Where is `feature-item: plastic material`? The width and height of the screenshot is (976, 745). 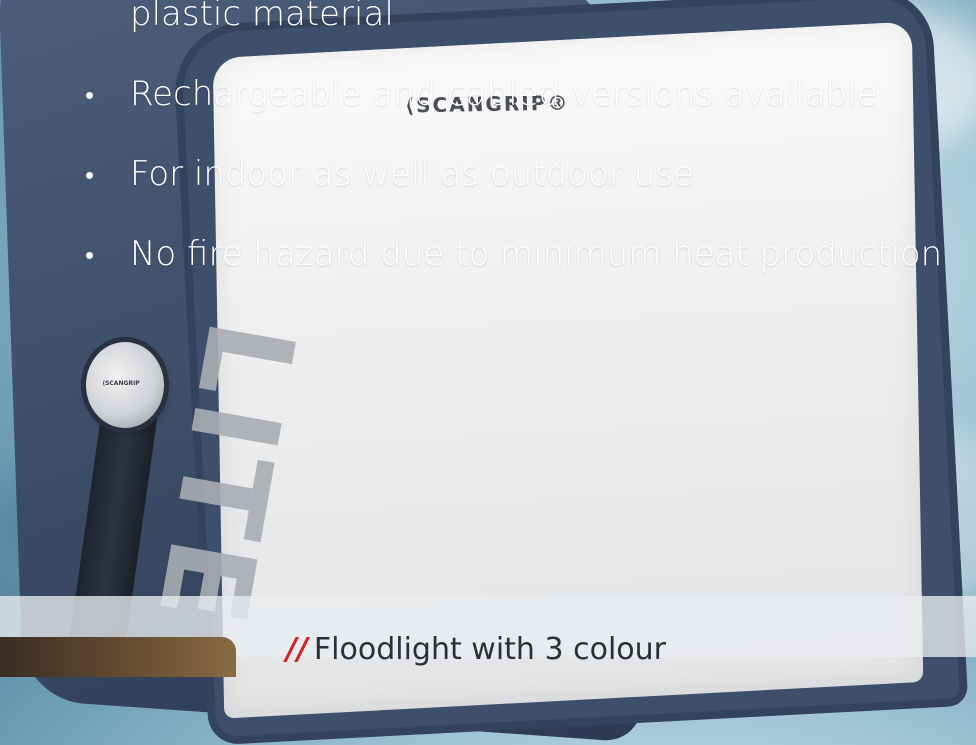
feature-item: plastic material is located at coordinates (514, 27).